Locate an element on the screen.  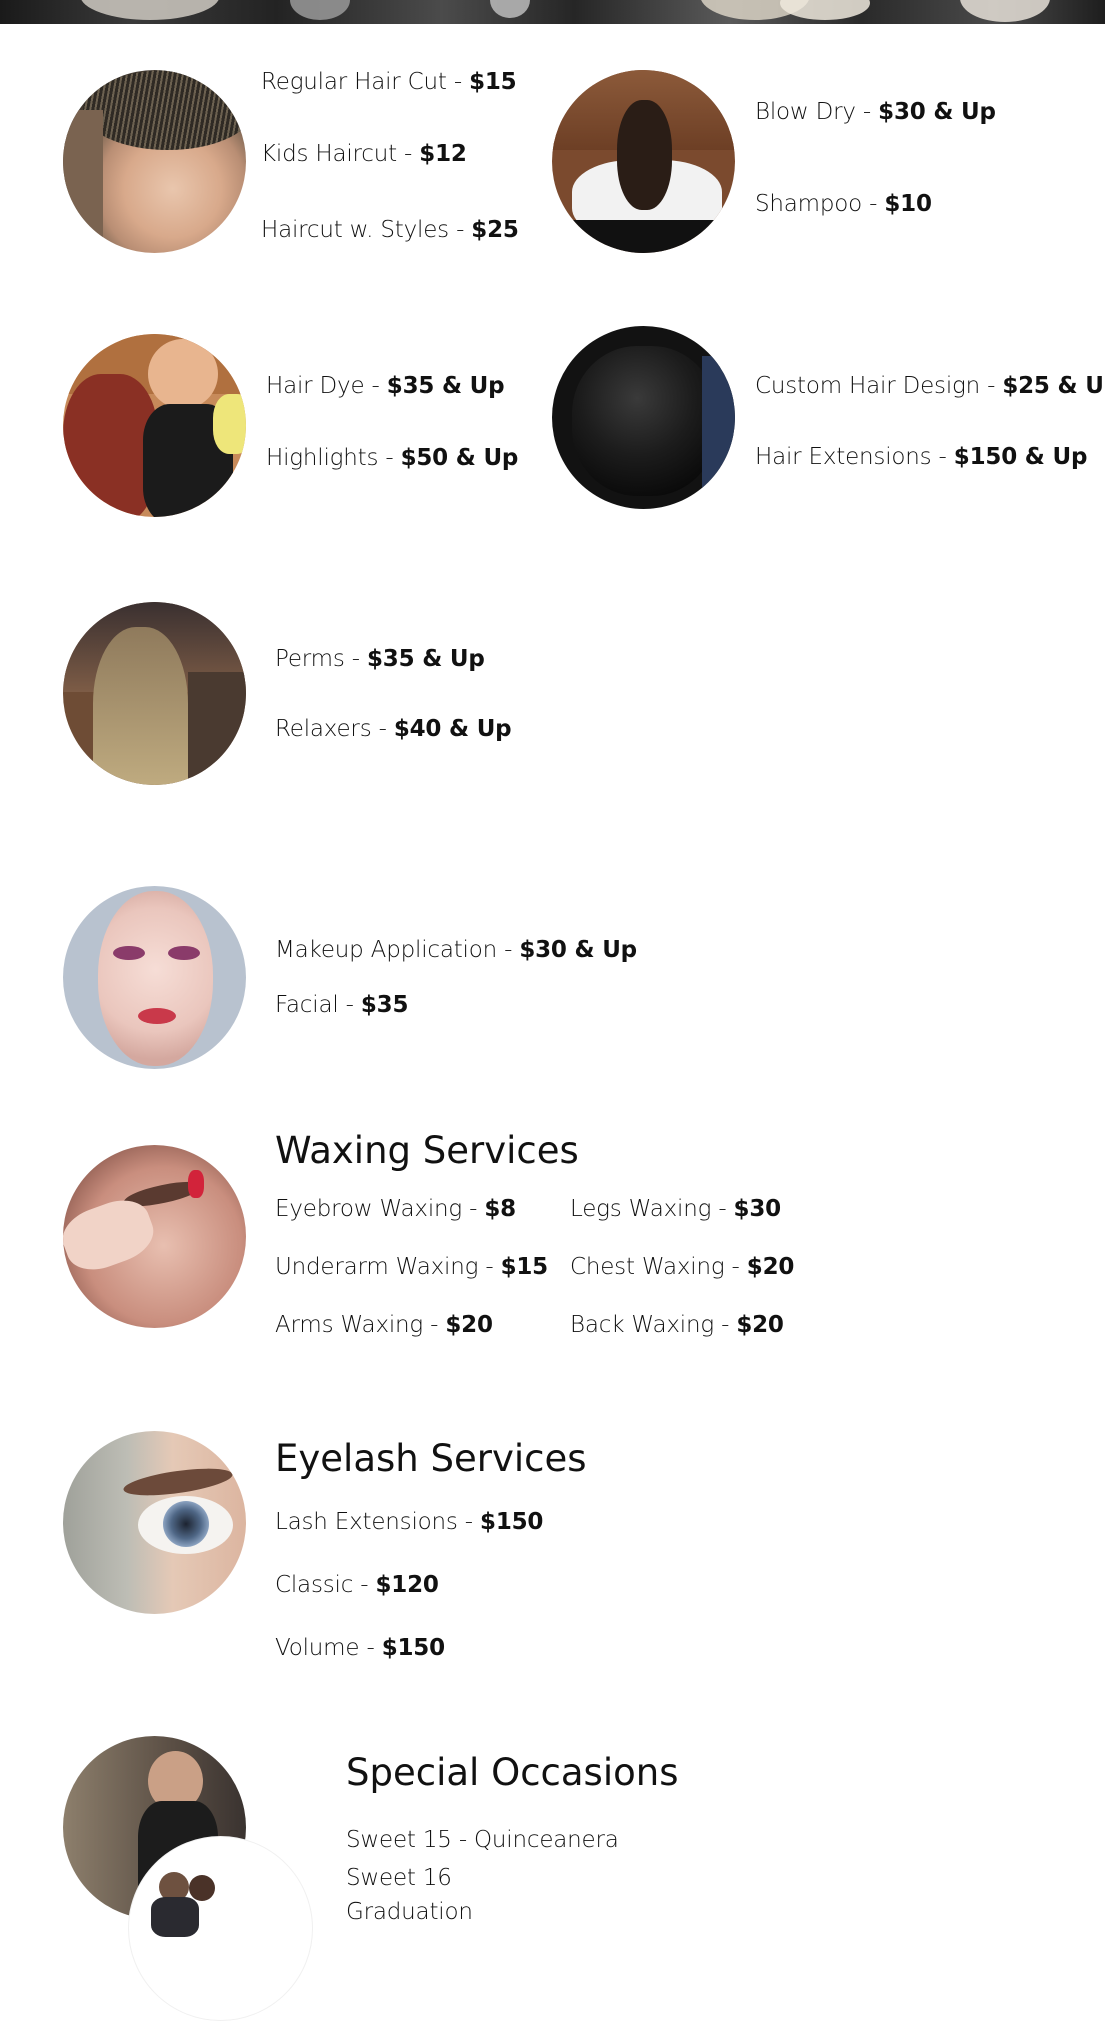
service-item: Chest Waxing - $20 is located at coordinates (682, 1267).